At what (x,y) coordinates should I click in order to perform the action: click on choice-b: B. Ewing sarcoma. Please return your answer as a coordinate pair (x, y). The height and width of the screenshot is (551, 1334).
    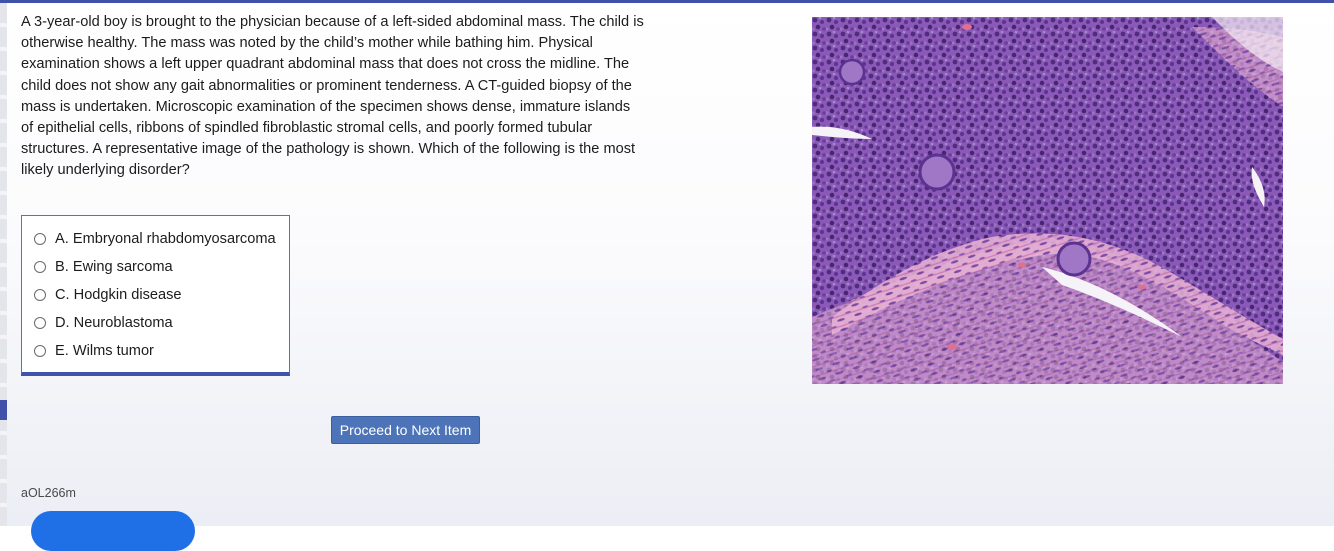
    Looking at the image, I should click on (103, 267).